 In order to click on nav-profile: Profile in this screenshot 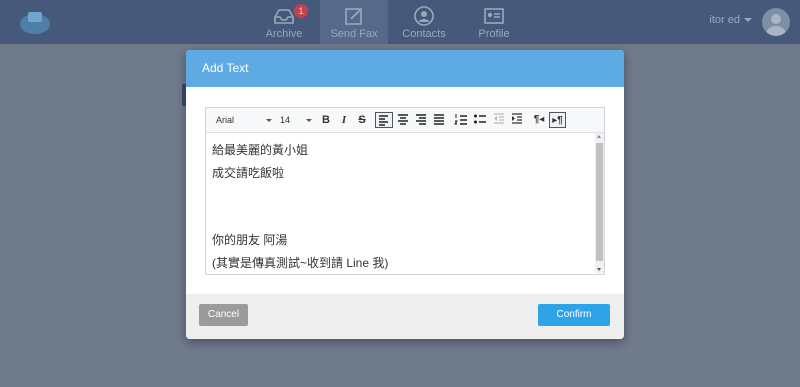, I will do `click(494, 22)`.